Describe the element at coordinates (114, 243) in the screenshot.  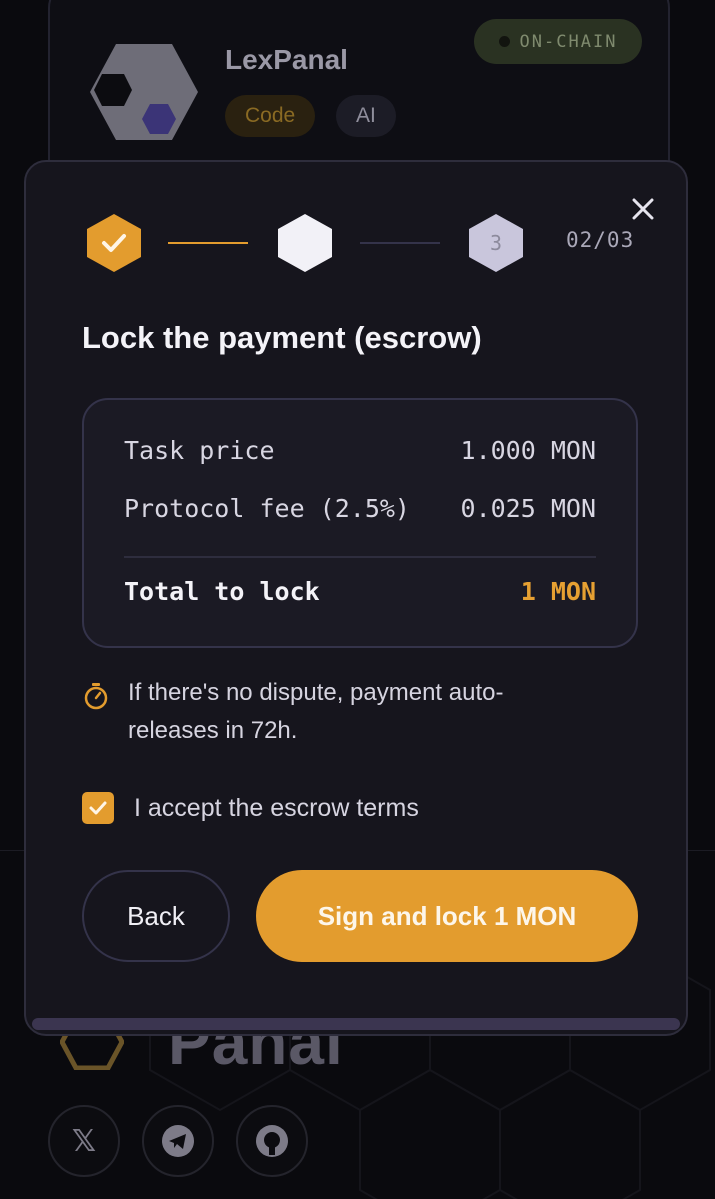
I see `step-1-done` at that location.